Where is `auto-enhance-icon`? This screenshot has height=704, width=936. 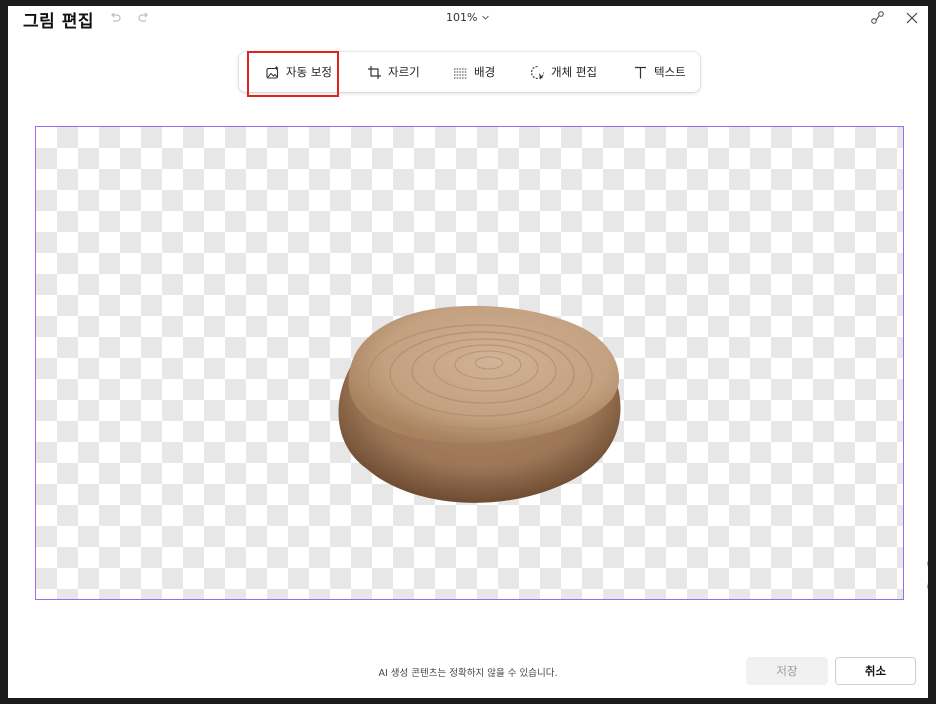
auto-enhance-icon is located at coordinates (272, 72).